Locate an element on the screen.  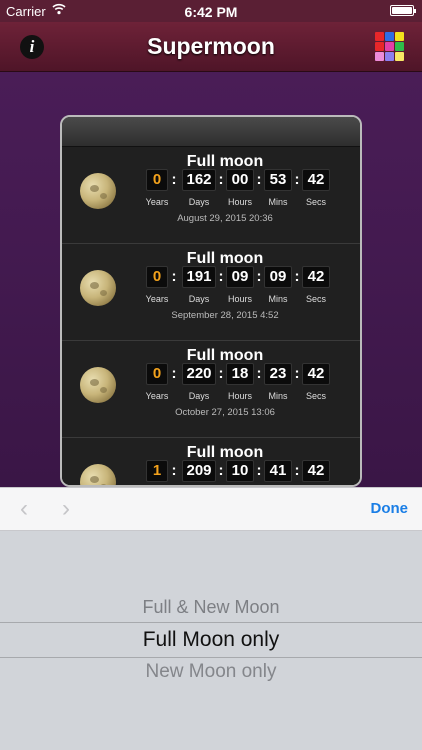
countdown: 1:209:10:41:42 is located at coordinates (239, 471).